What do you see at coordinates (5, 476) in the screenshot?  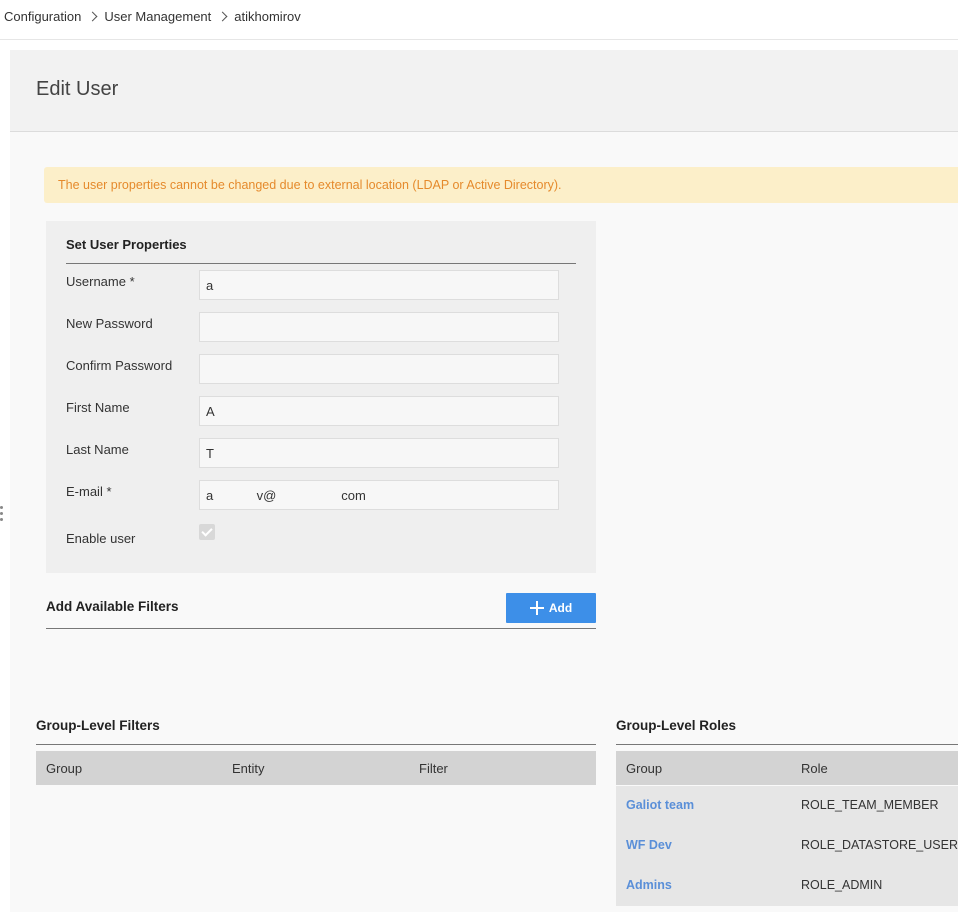 I see `sidebar-collapse-handle` at bounding box center [5, 476].